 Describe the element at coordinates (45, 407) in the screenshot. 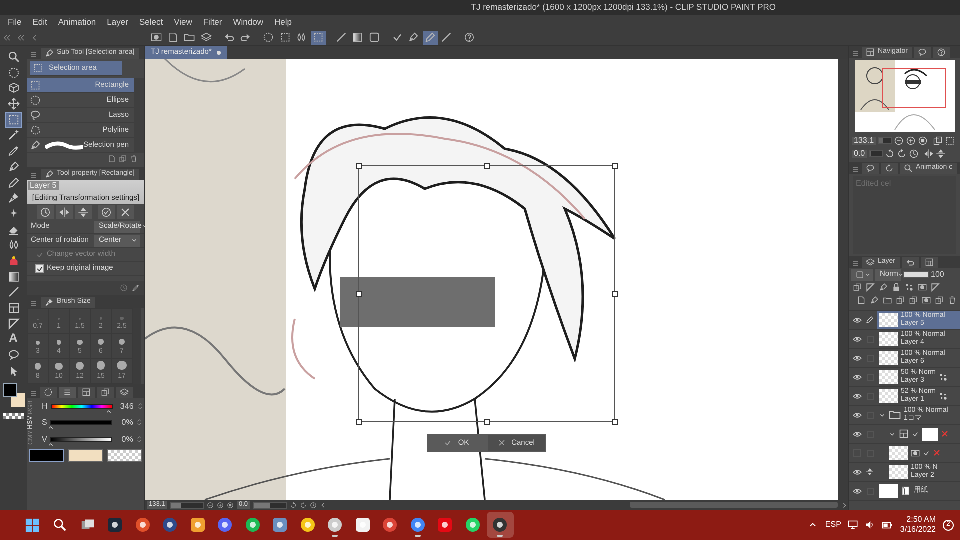

I see `slider-label: H` at that location.